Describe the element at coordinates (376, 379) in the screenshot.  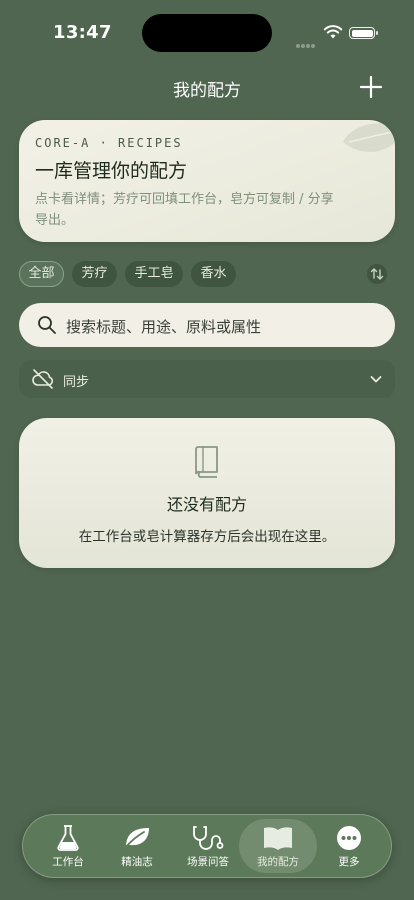
I see `chevron-down-icon` at that location.